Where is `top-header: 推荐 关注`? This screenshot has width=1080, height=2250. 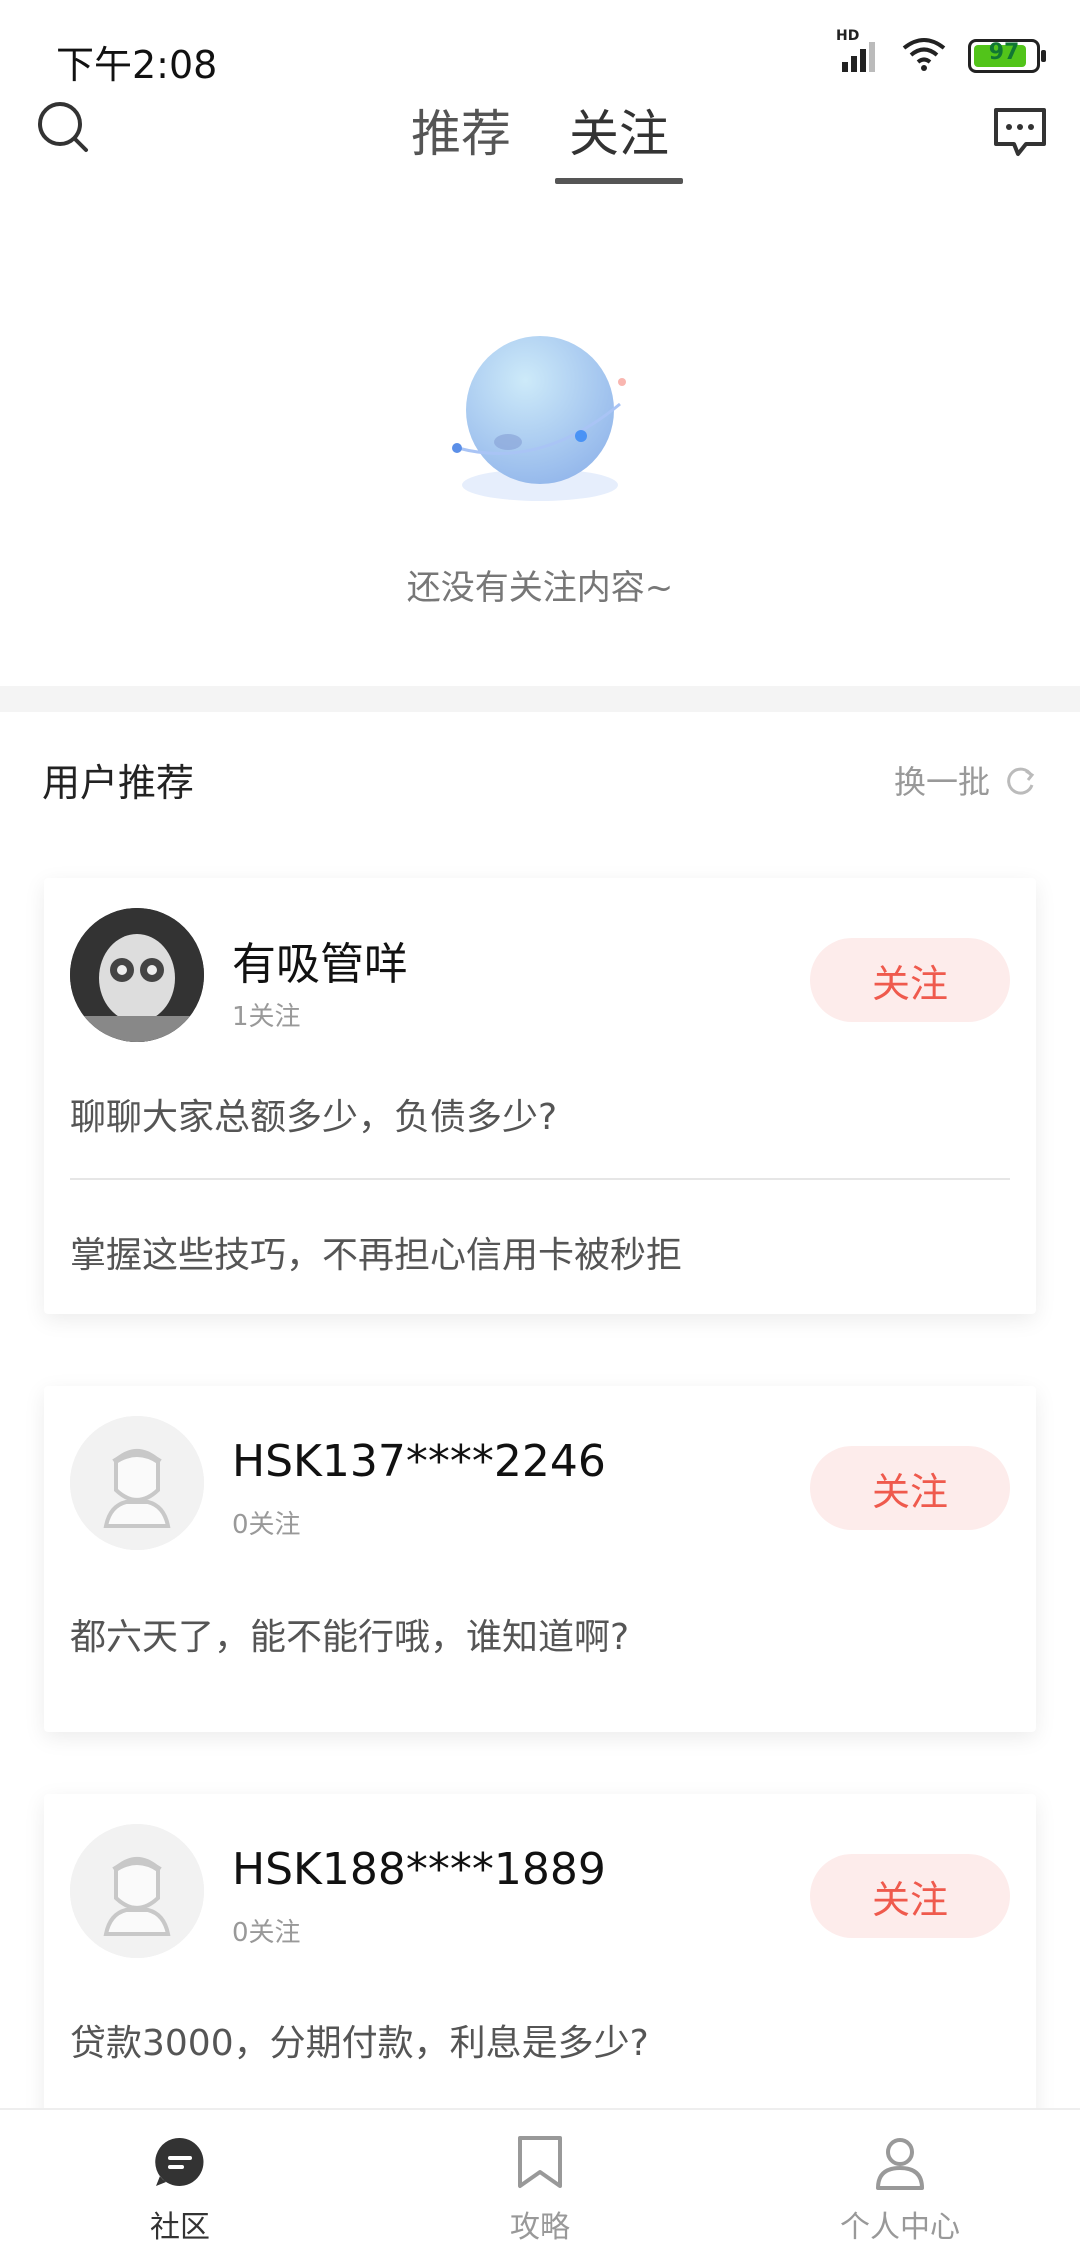 top-header: 推荐 关注 is located at coordinates (540, 145).